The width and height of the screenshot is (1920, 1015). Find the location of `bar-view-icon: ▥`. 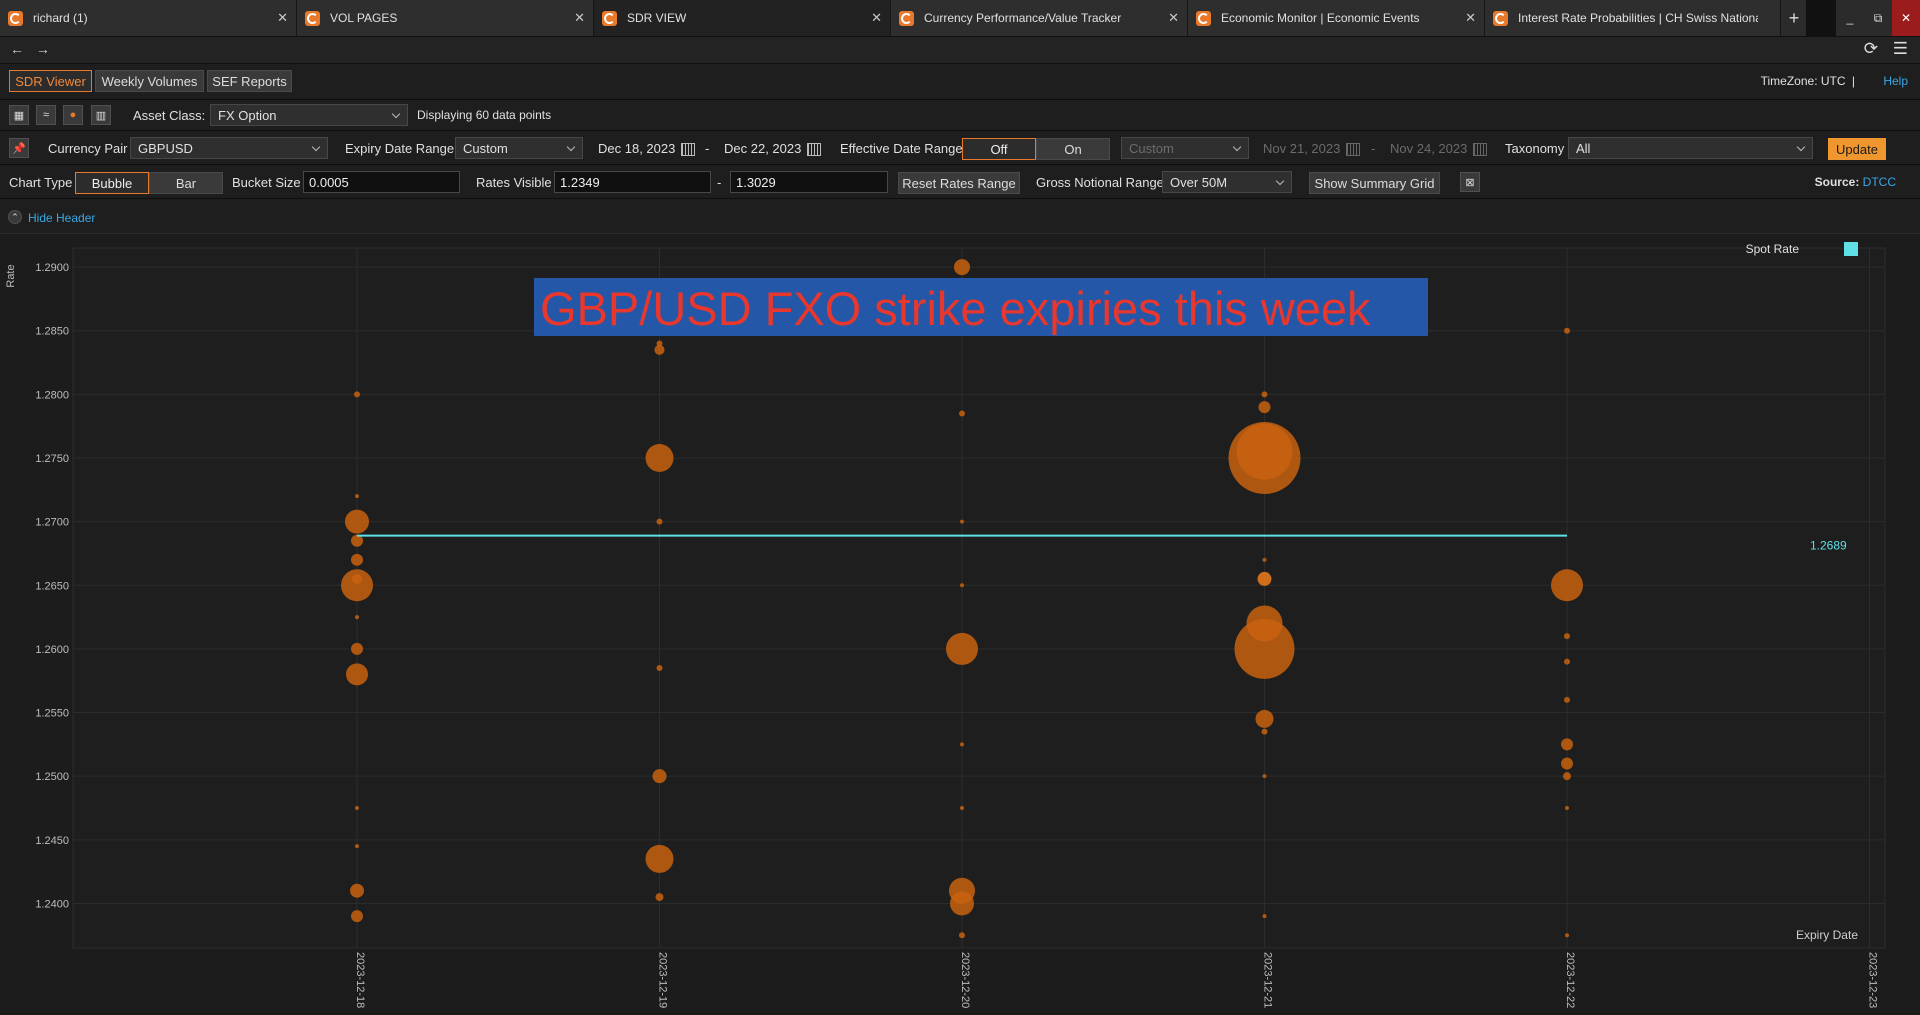

bar-view-icon: ▥ is located at coordinates (101, 115).